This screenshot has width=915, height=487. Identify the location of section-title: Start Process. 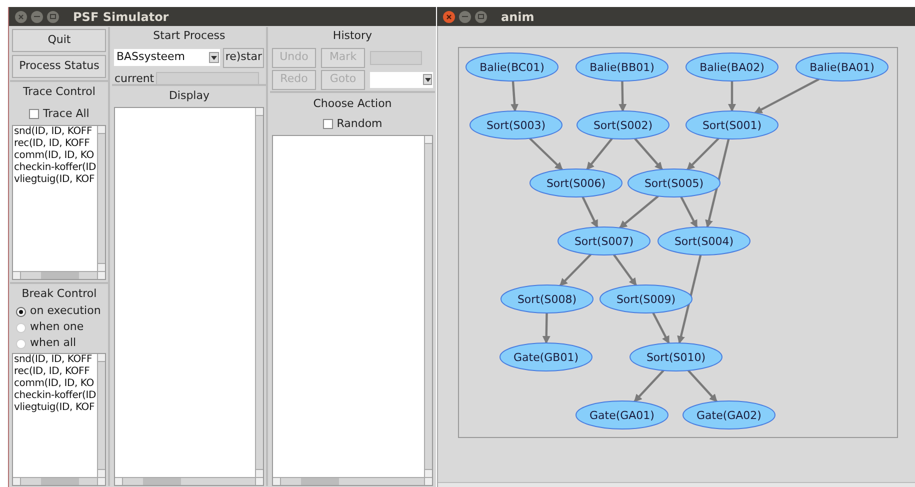
(189, 36).